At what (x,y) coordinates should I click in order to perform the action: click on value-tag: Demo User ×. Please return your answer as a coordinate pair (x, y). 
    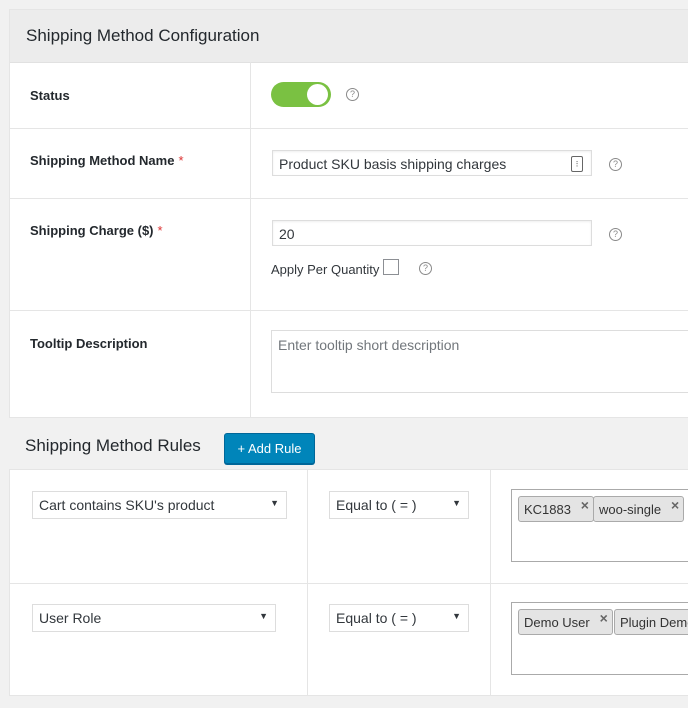
    Looking at the image, I should click on (565, 622).